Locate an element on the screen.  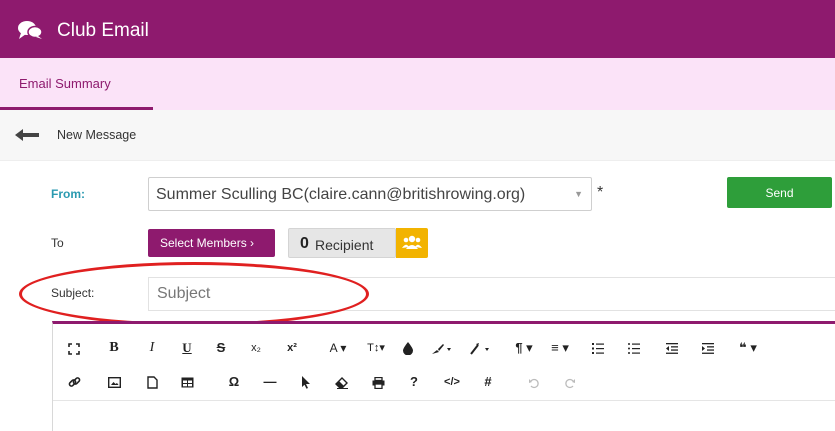
horizontal-line-icon: — is located at coordinates (270, 382).